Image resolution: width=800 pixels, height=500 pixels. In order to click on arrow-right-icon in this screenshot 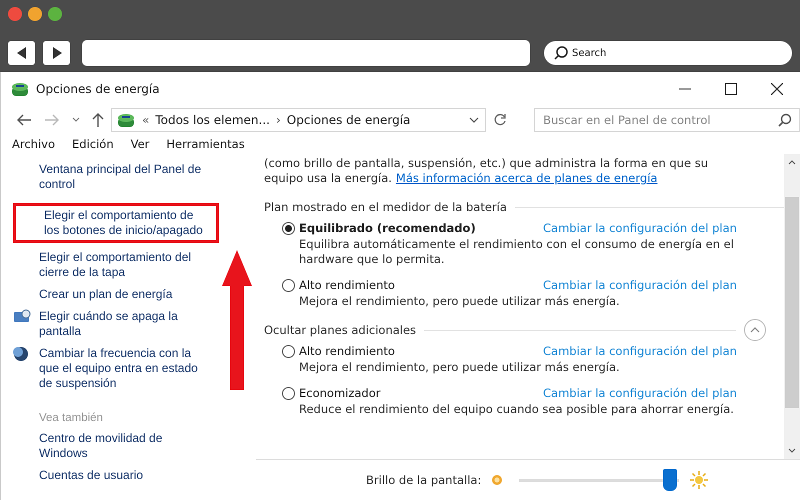, I will do `click(52, 120)`.